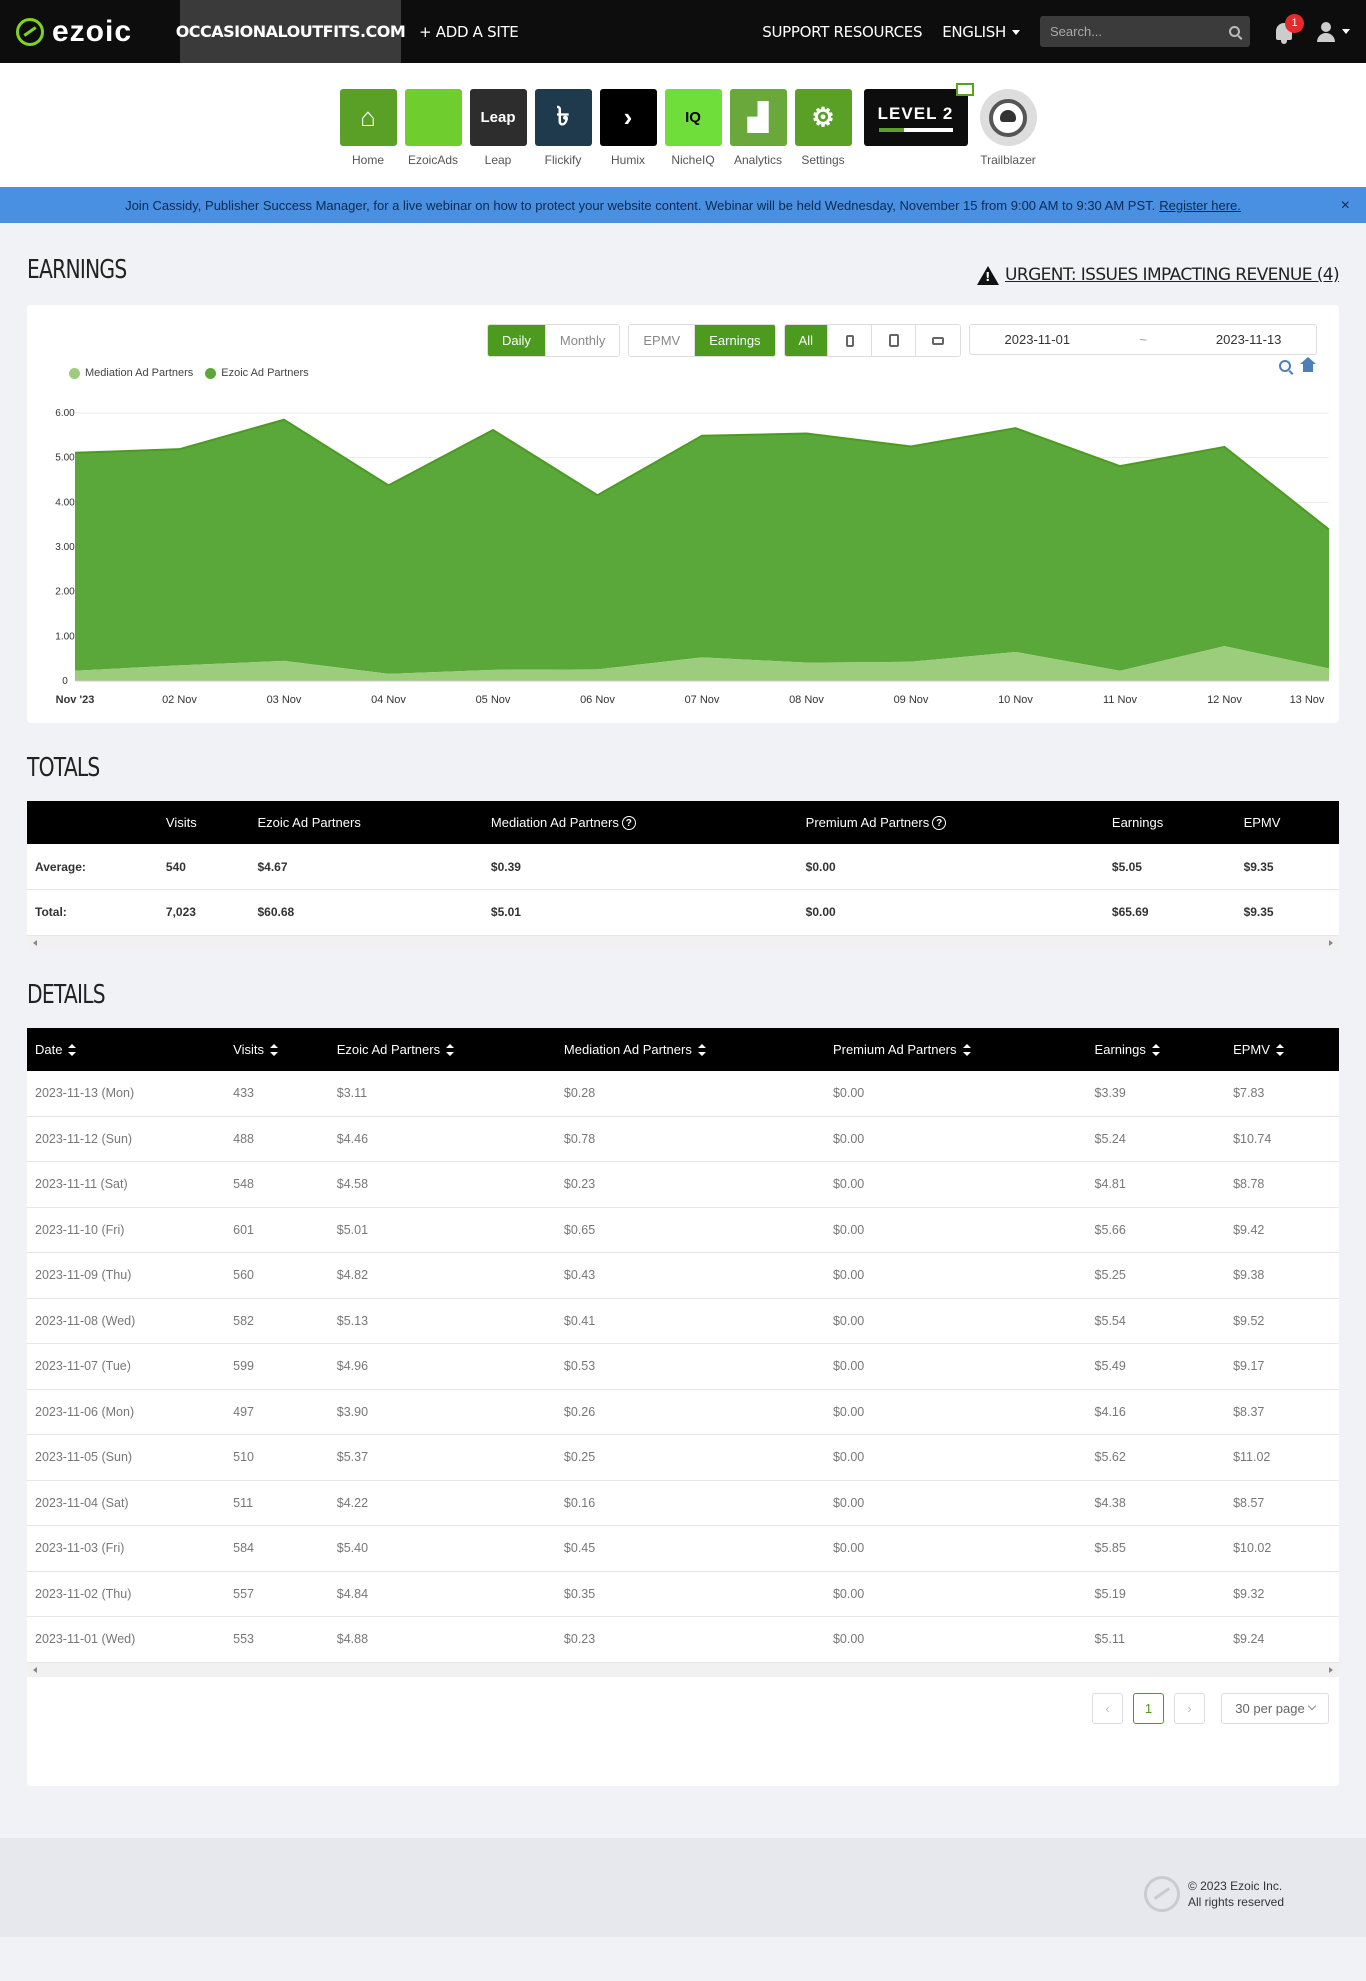 Image resolution: width=1366 pixels, height=1981 pixels. I want to click on ezoic-logo: ezoic, so click(90, 31).